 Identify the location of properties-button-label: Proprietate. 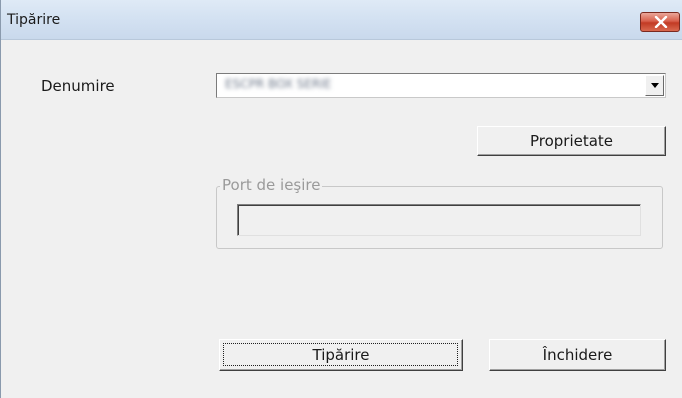
(571, 141).